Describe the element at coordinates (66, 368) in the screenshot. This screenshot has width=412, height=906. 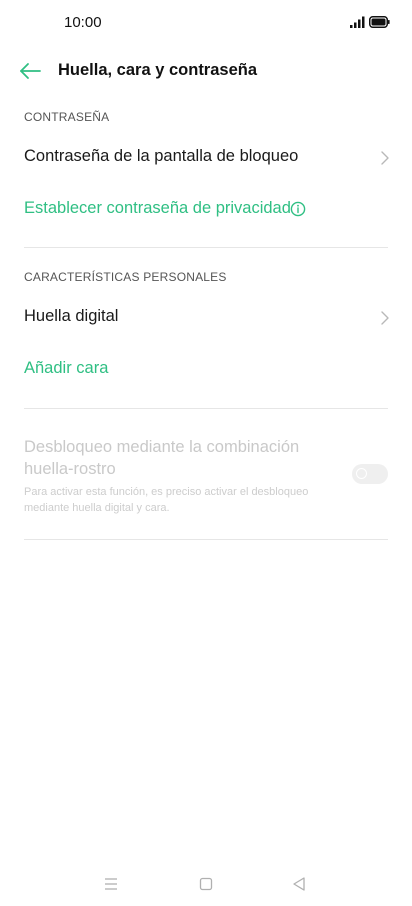
I see `add-face-label: Añadir cara` at that location.